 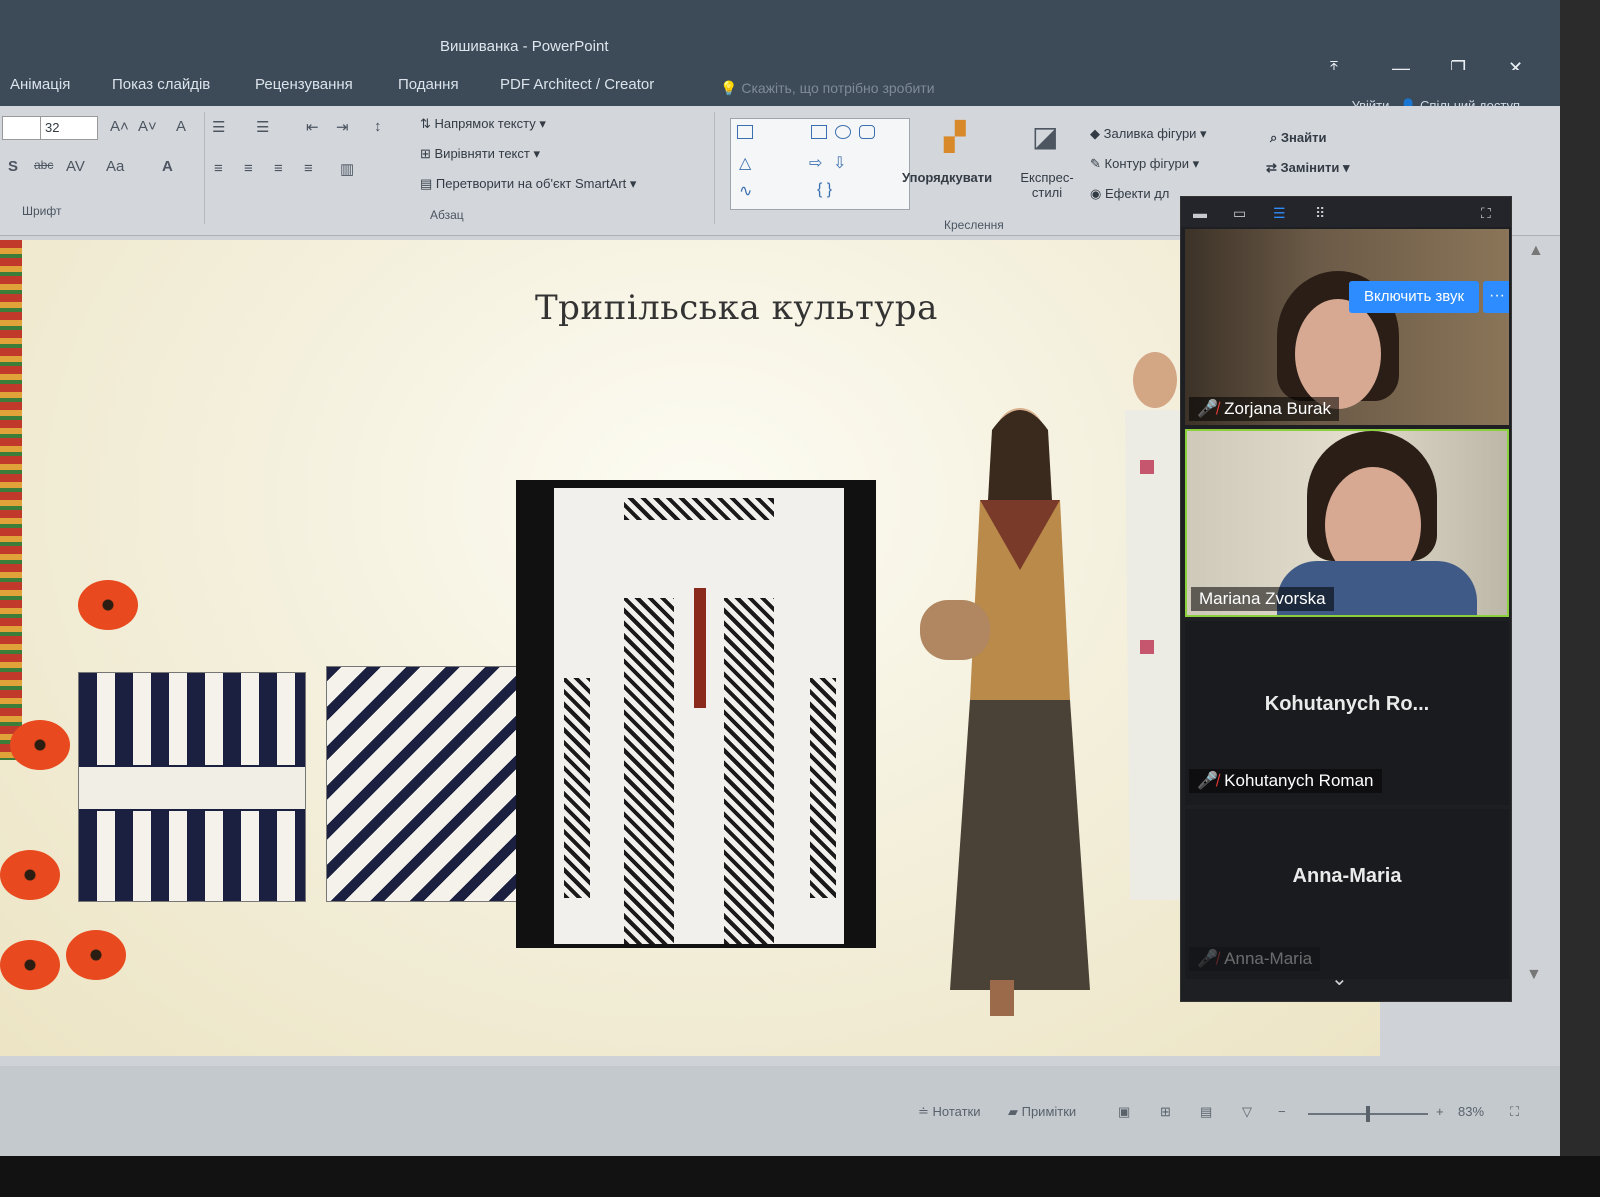 I want to click on tab-slideshow: Показ слайдів, so click(x=161, y=84).